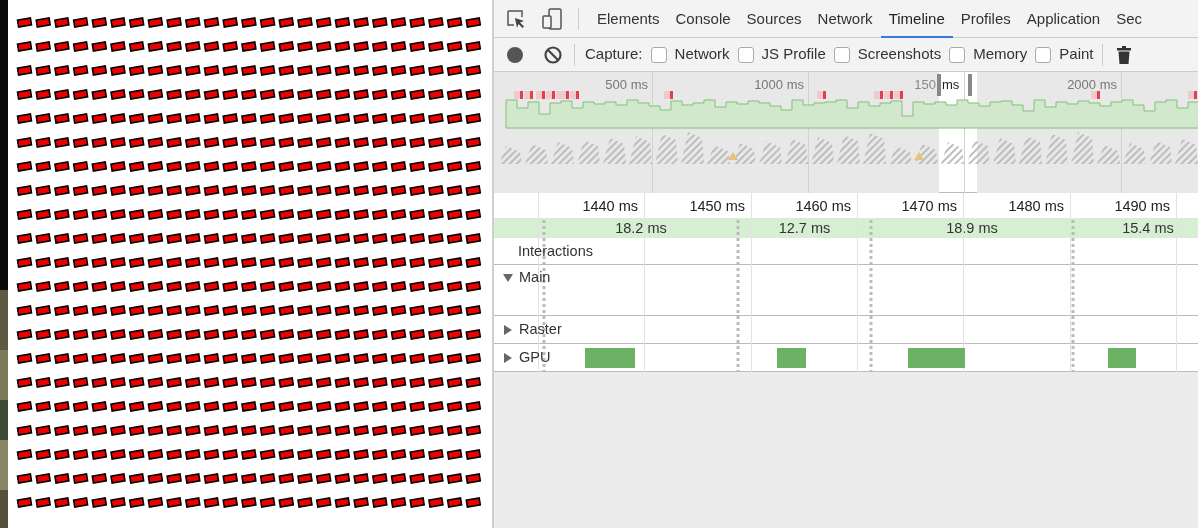 The width and height of the screenshot is (1200, 528). I want to click on track-label: Main, so click(535, 277).